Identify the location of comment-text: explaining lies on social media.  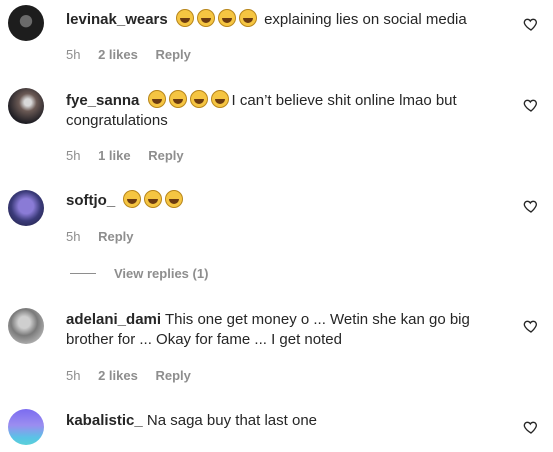
(365, 19).